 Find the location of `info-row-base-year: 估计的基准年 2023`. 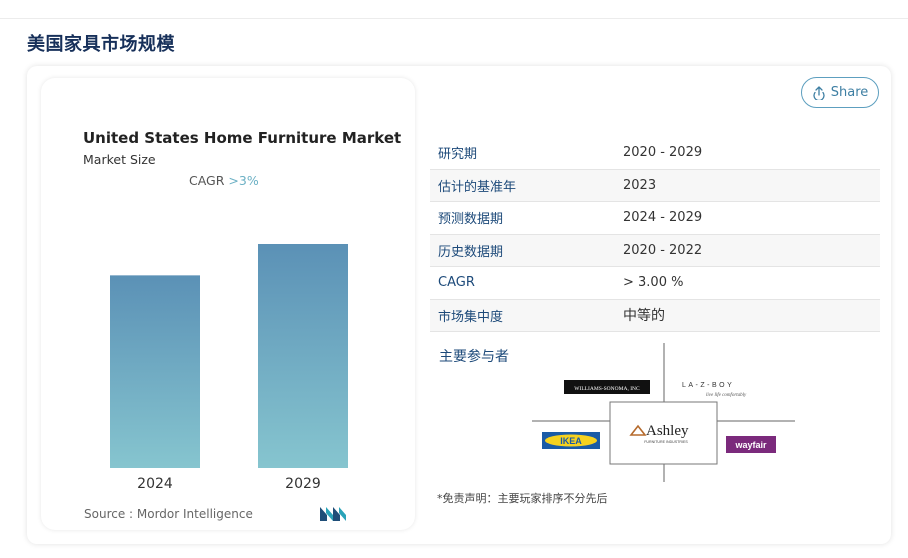

info-row-base-year: 估计的基准年 2023 is located at coordinates (655, 185).